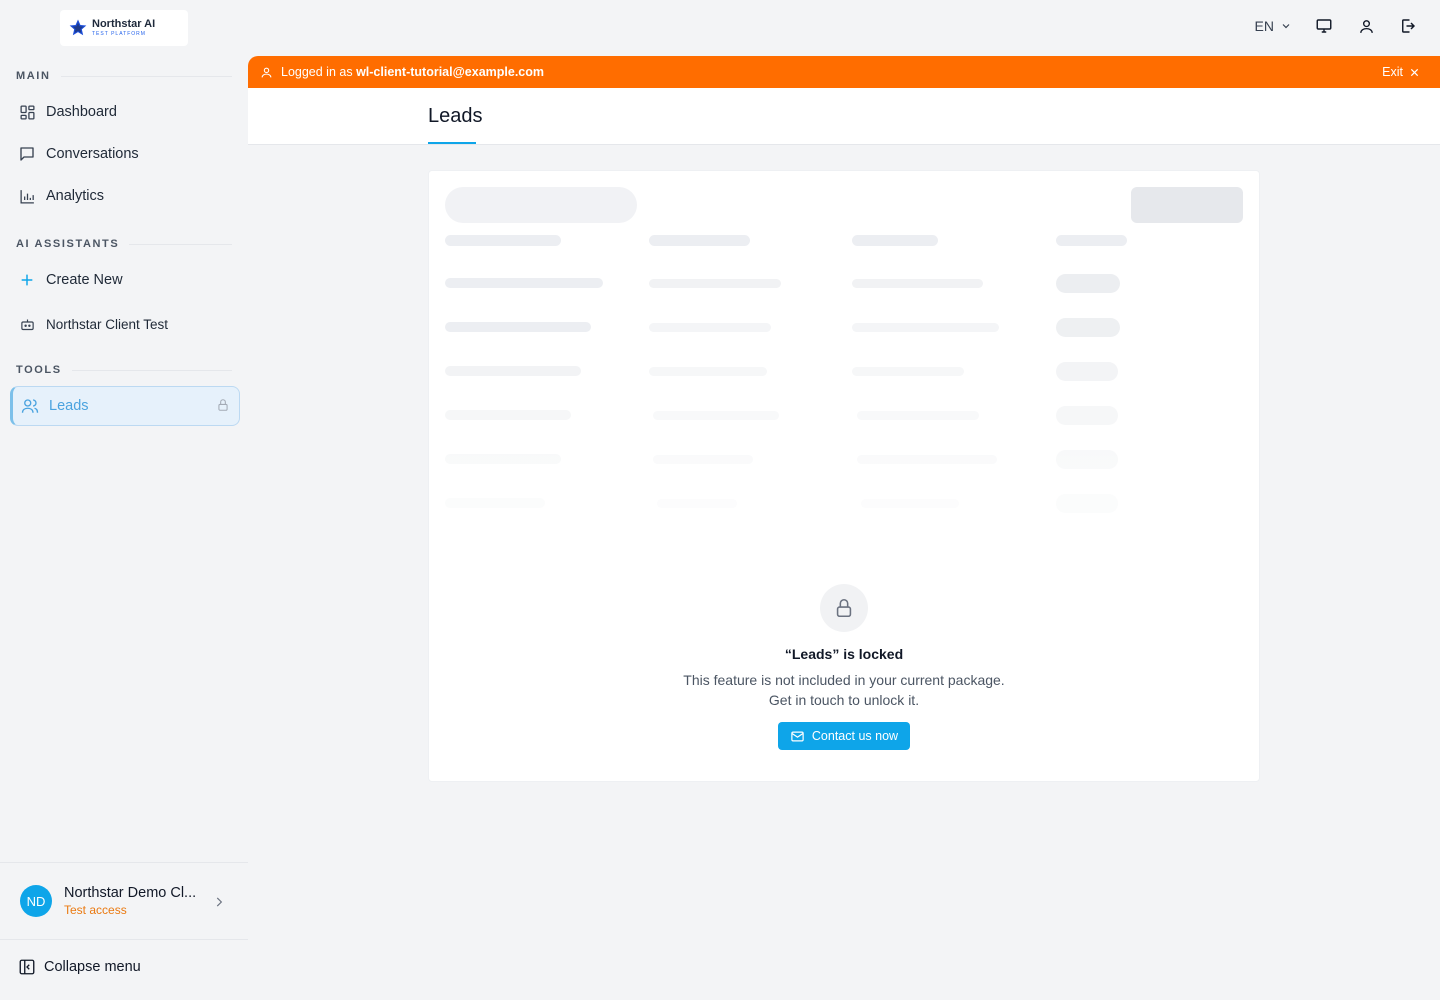 The image size is (1440, 1000). What do you see at coordinates (27, 967) in the screenshot?
I see `collapse-sidebar-icon` at bounding box center [27, 967].